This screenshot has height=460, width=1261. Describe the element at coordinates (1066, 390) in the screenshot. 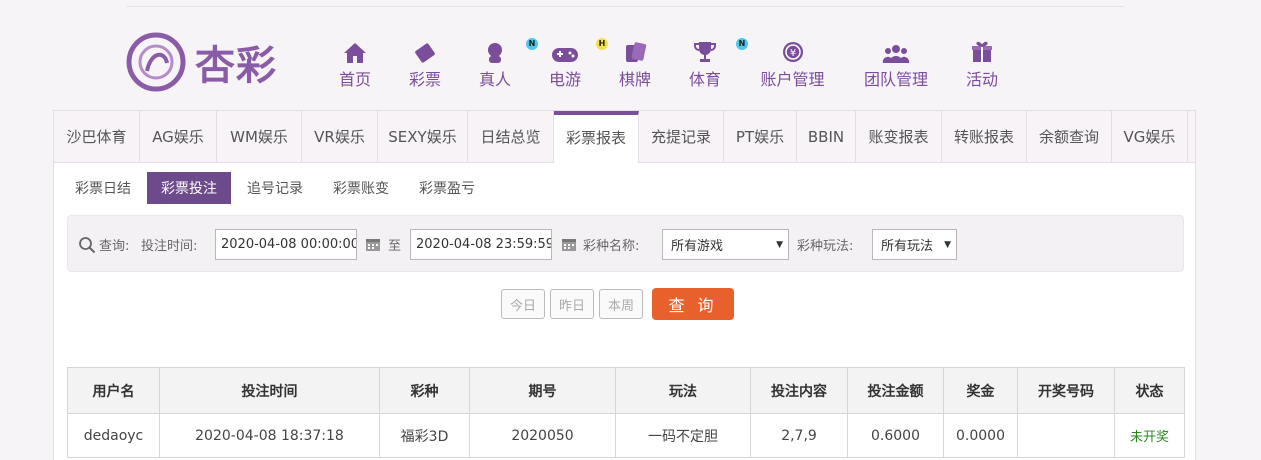

I see `column-header: 开奖号码` at that location.